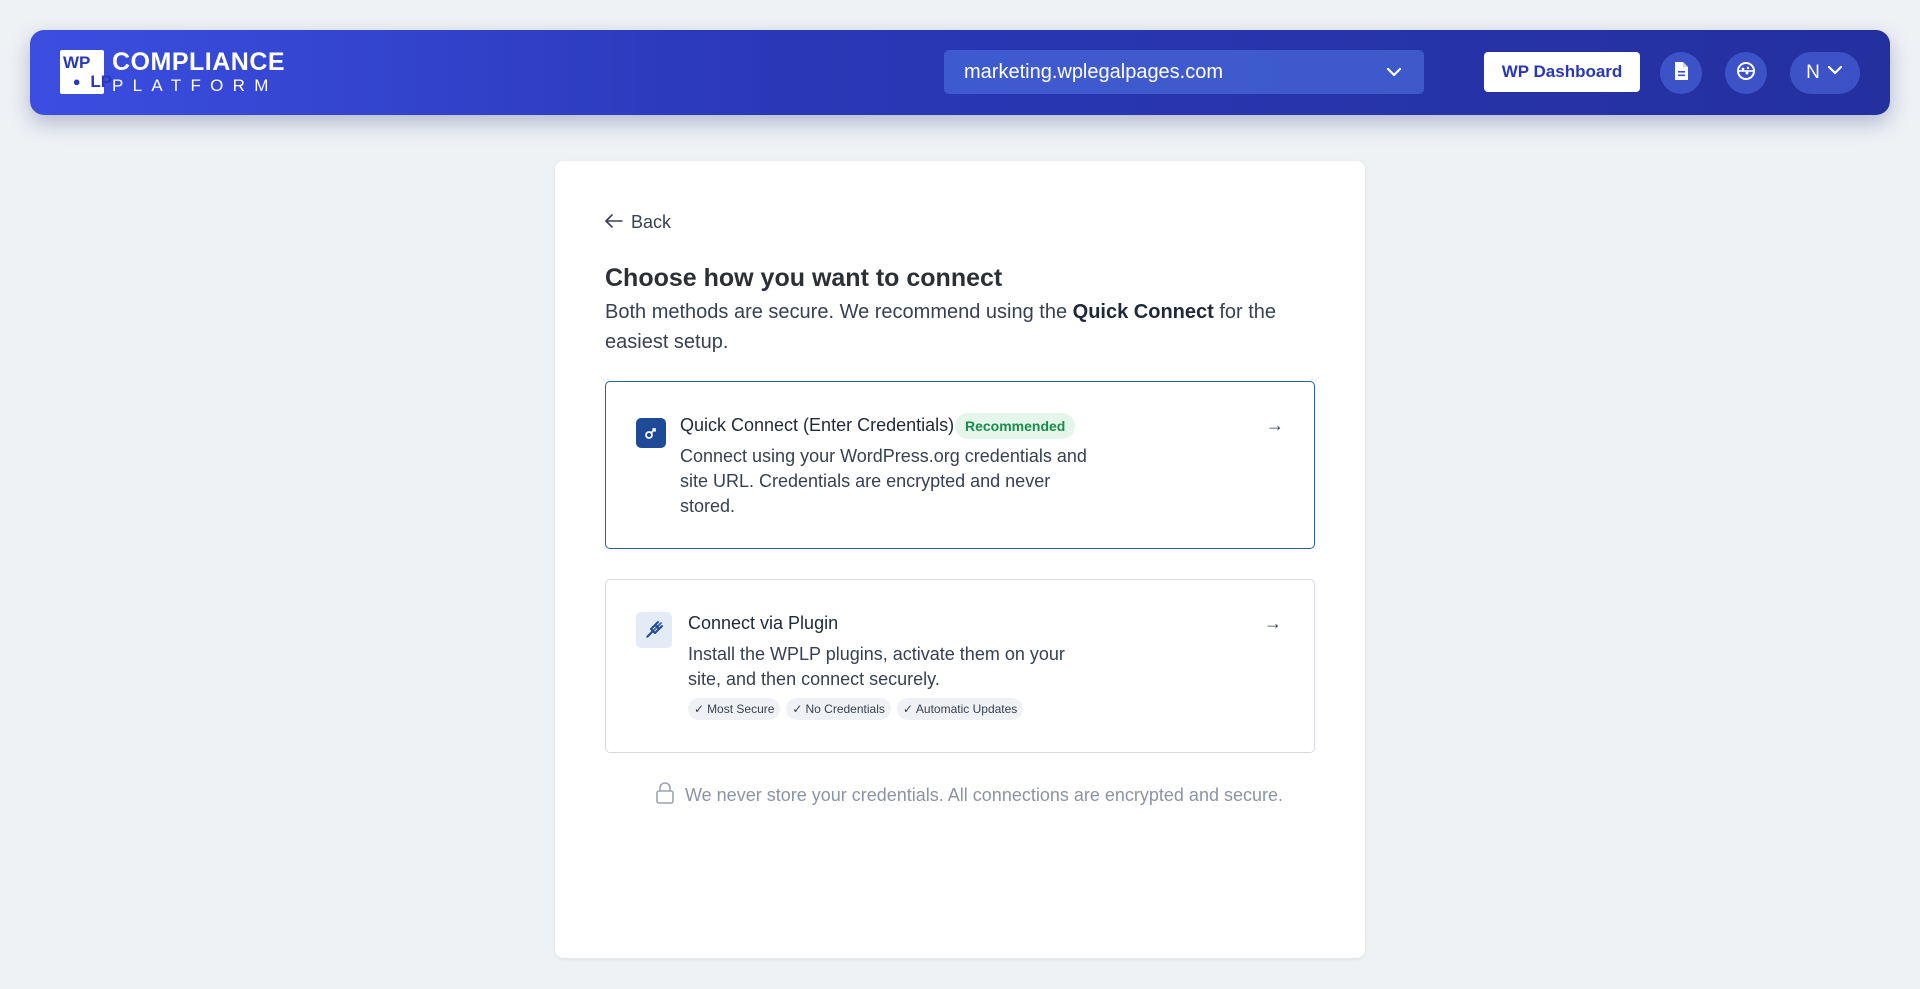 Image resolution: width=1920 pixels, height=989 pixels. Describe the element at coordinates (651, 222) in the screenshot. I see `back-label: Back` at that location.